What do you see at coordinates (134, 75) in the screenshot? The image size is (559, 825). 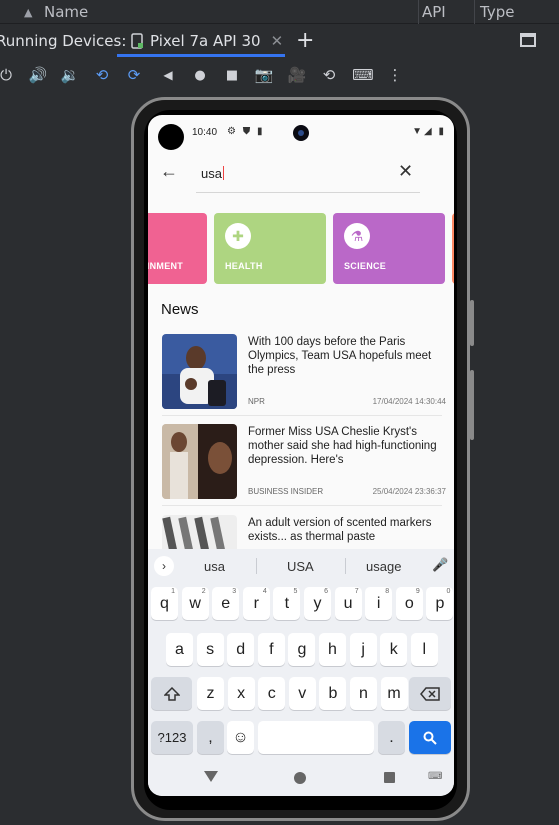 I see `rotate-right-icon: ⟳` at bounding box center [134, 75].